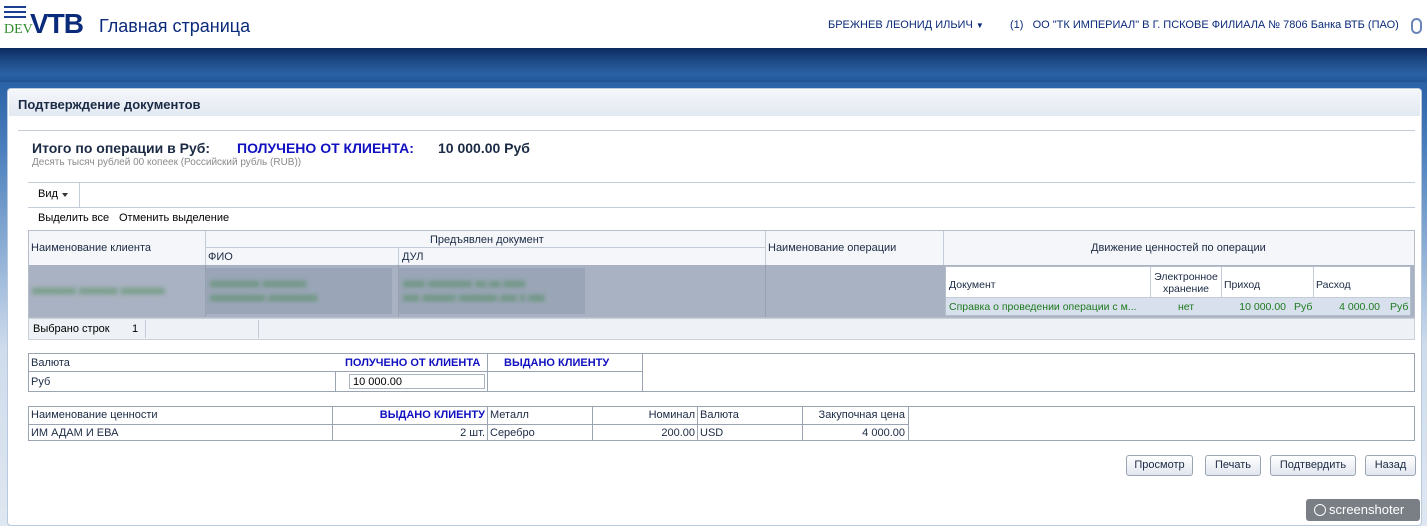  Describe the element at coordinates (174, 26) in the screenshot. I see `page-title: Главная страница` at that location.